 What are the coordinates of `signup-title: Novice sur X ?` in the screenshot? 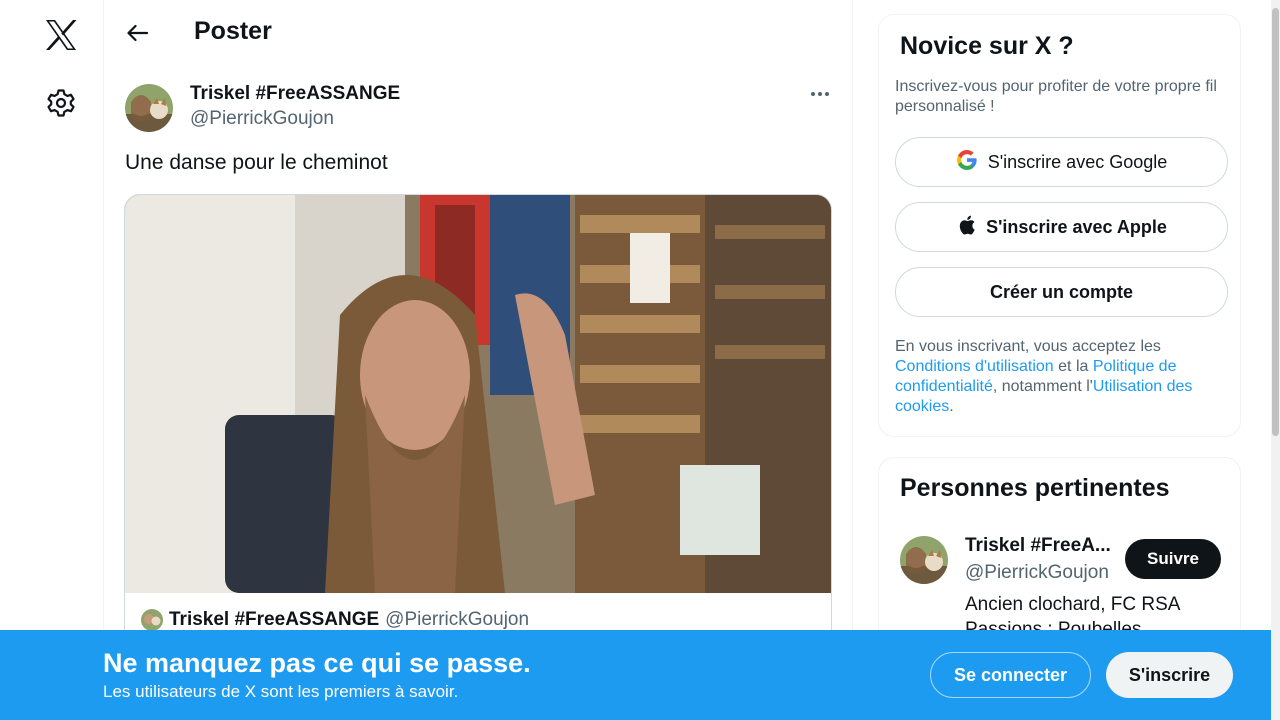 It's located at (987, 46).